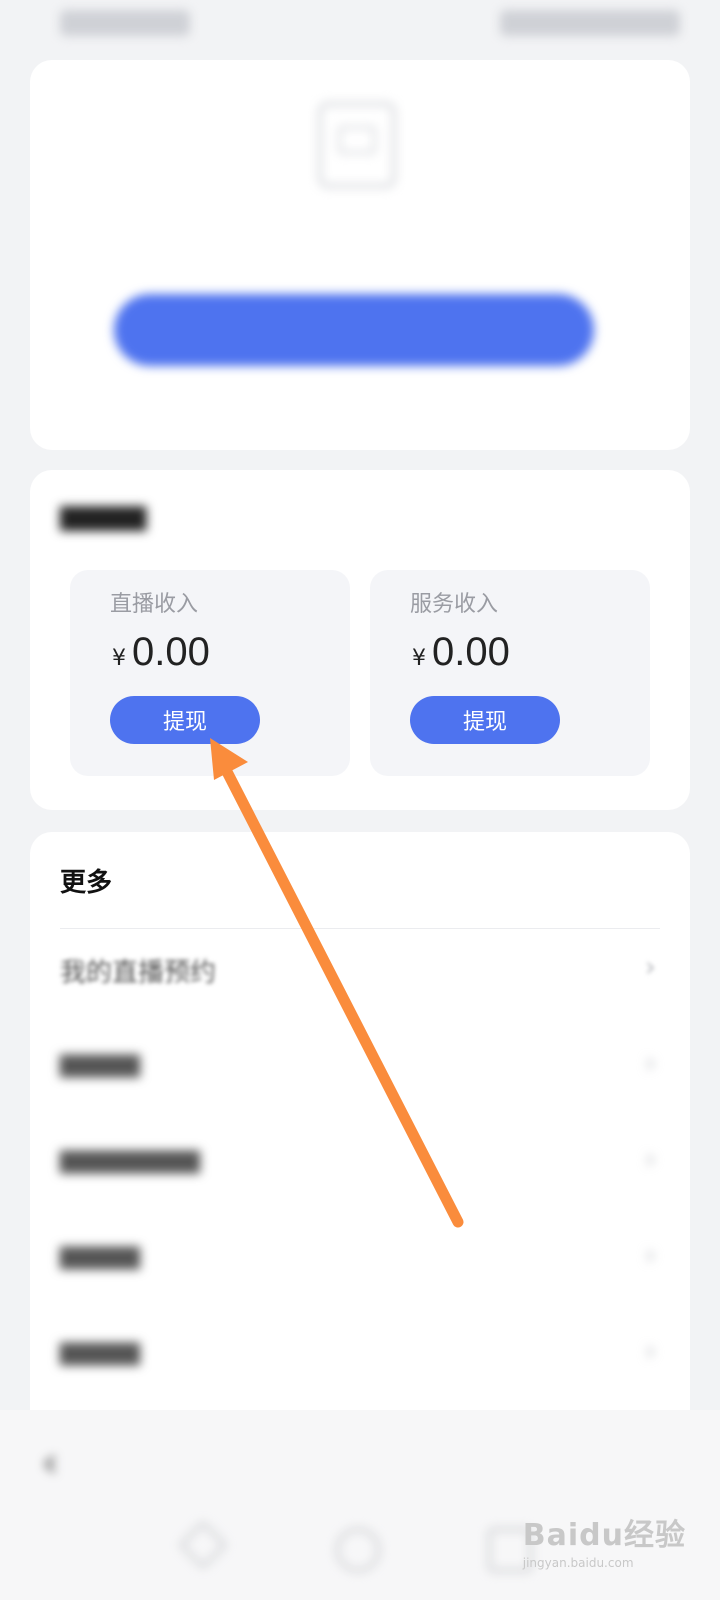 Image resolution: width=720 pixels, height=1600 pixels. What do you see at coordinates (578, 1563) in the screenshot?
I see `watermark-url: jingyan.baidu.com` at bounding box center [578, 1563].